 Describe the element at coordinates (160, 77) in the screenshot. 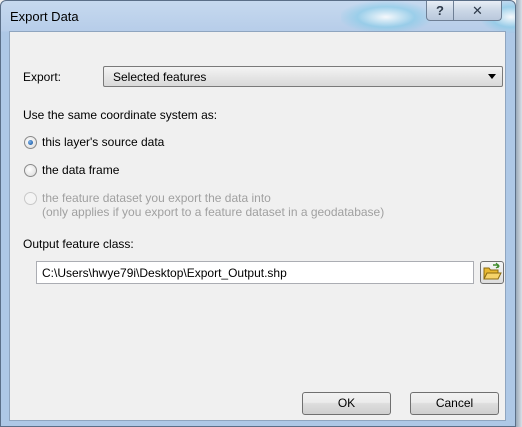

I see `export-selected-value: Selected features` at that location.